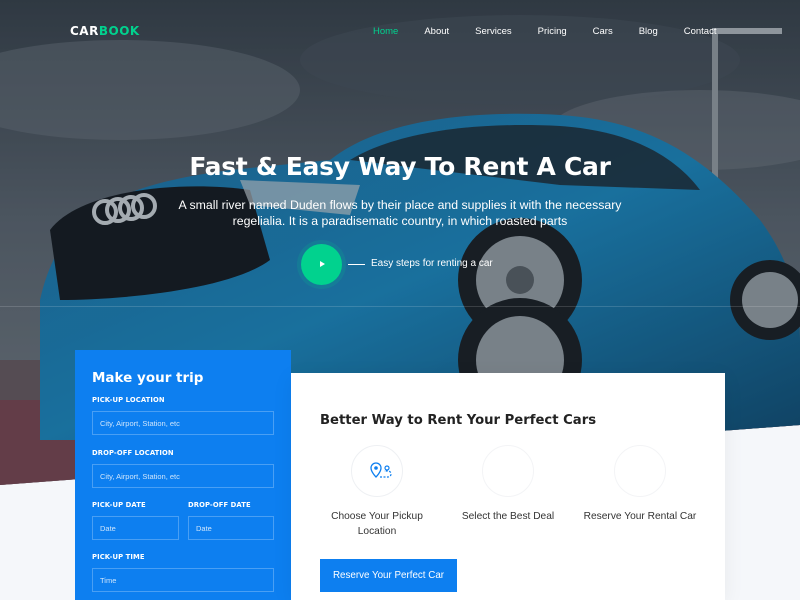  Describe the element at coordinates (458, 420) in the screenshot. I see `info-title: Better Way to Rent Your Perfect Cars` at that location.